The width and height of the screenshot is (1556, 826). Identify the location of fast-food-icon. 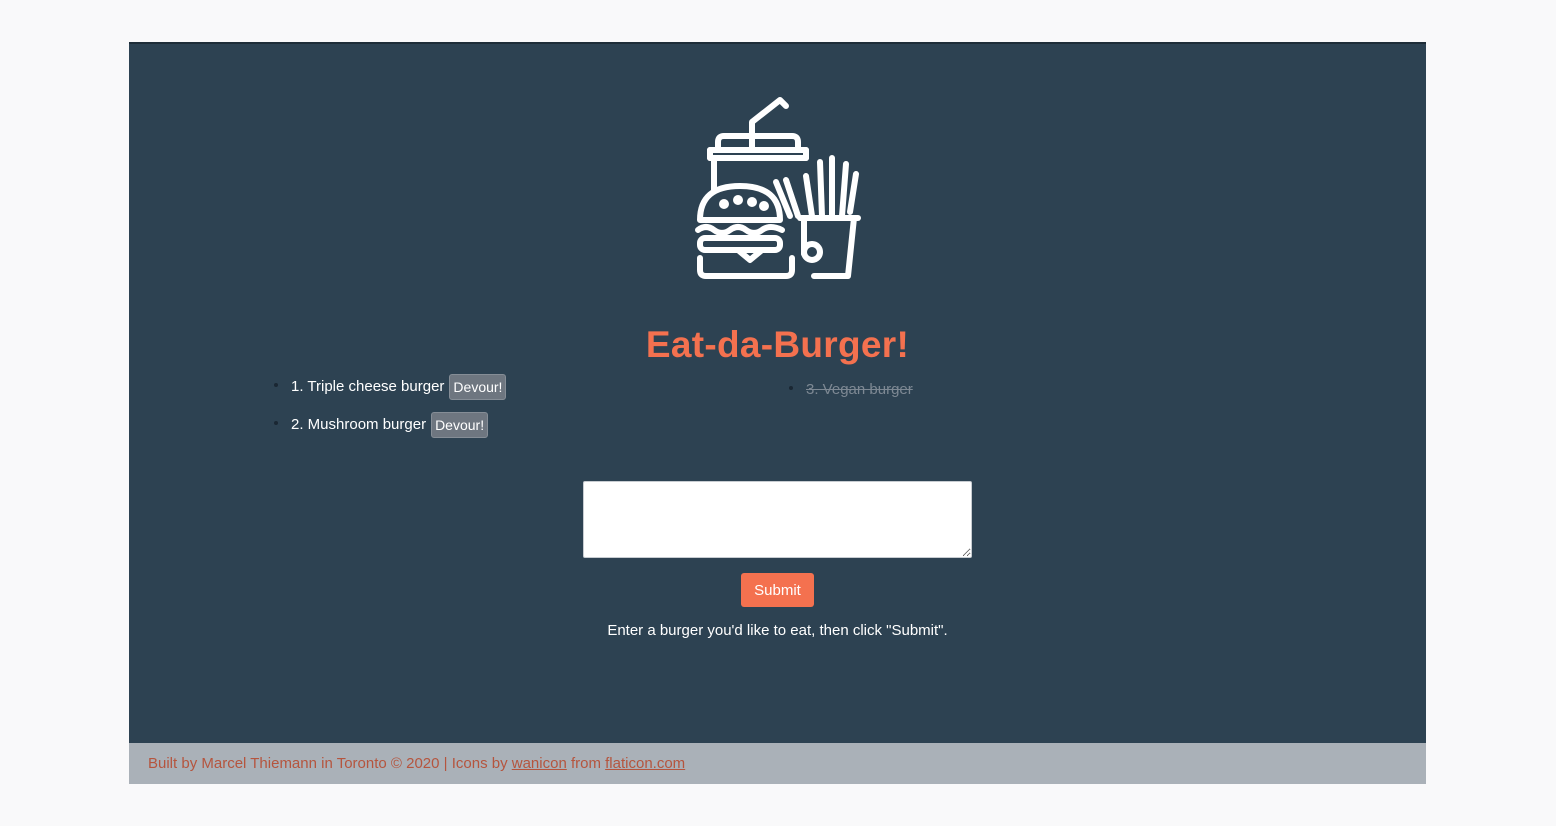
(778, 188).